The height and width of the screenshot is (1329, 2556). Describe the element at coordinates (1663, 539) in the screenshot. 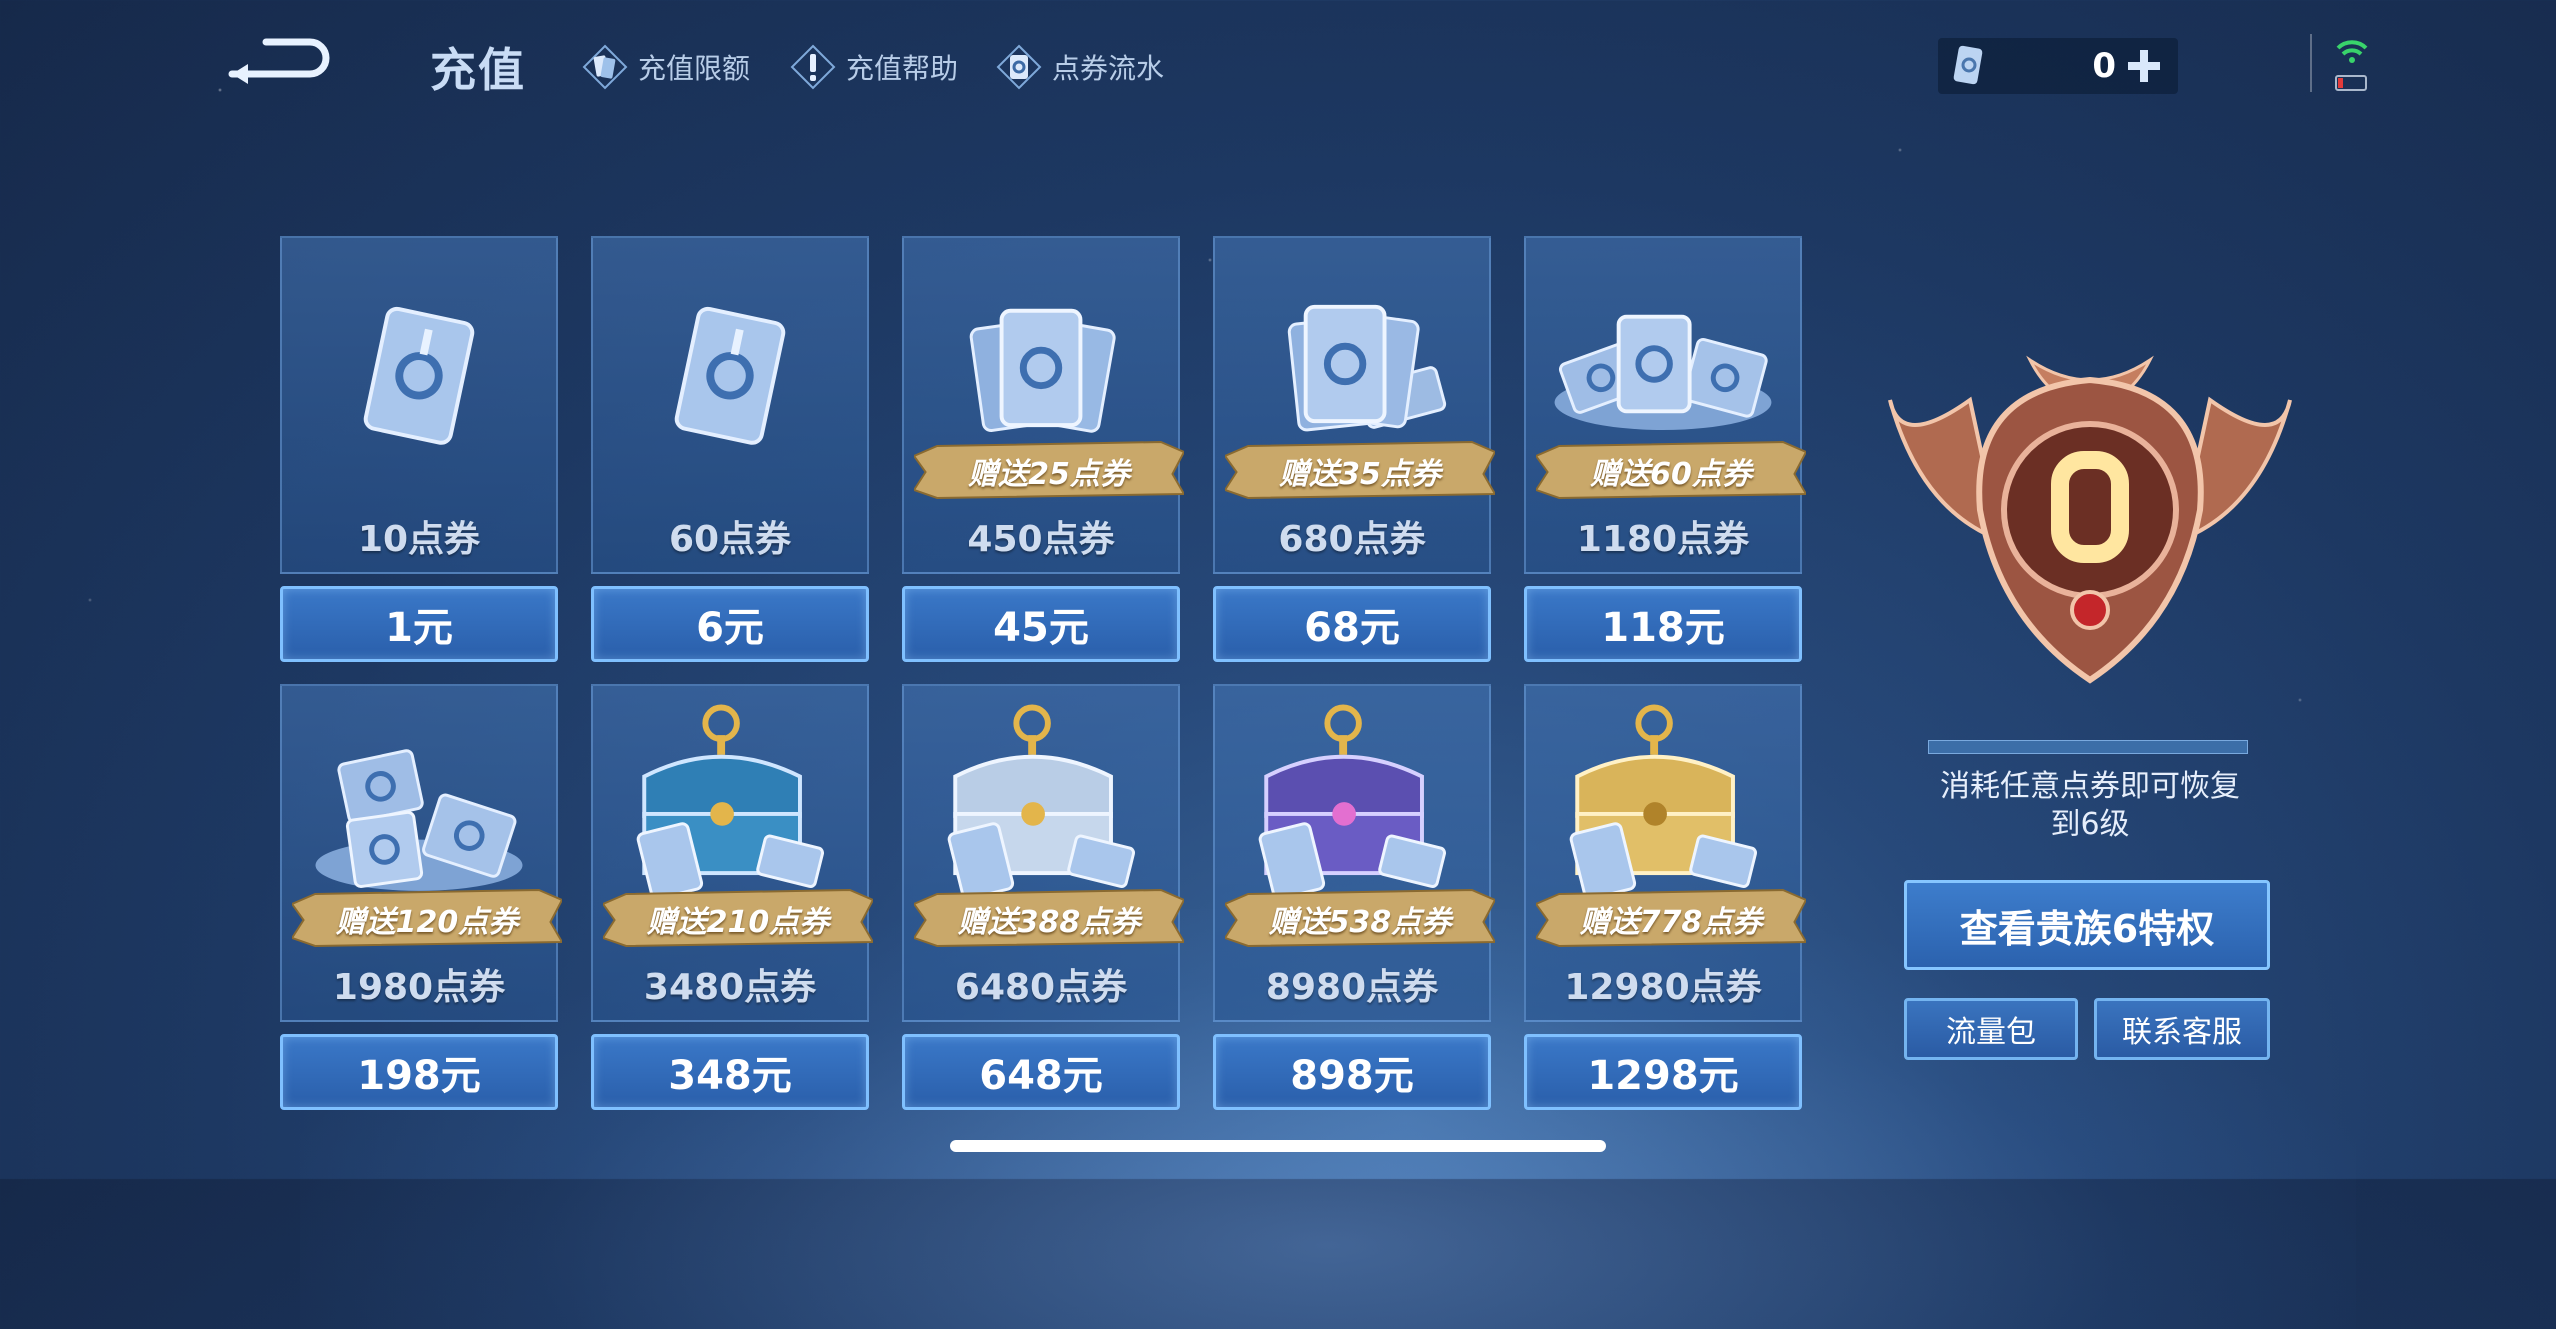

I see `package-amount: 1180点券` at that location.